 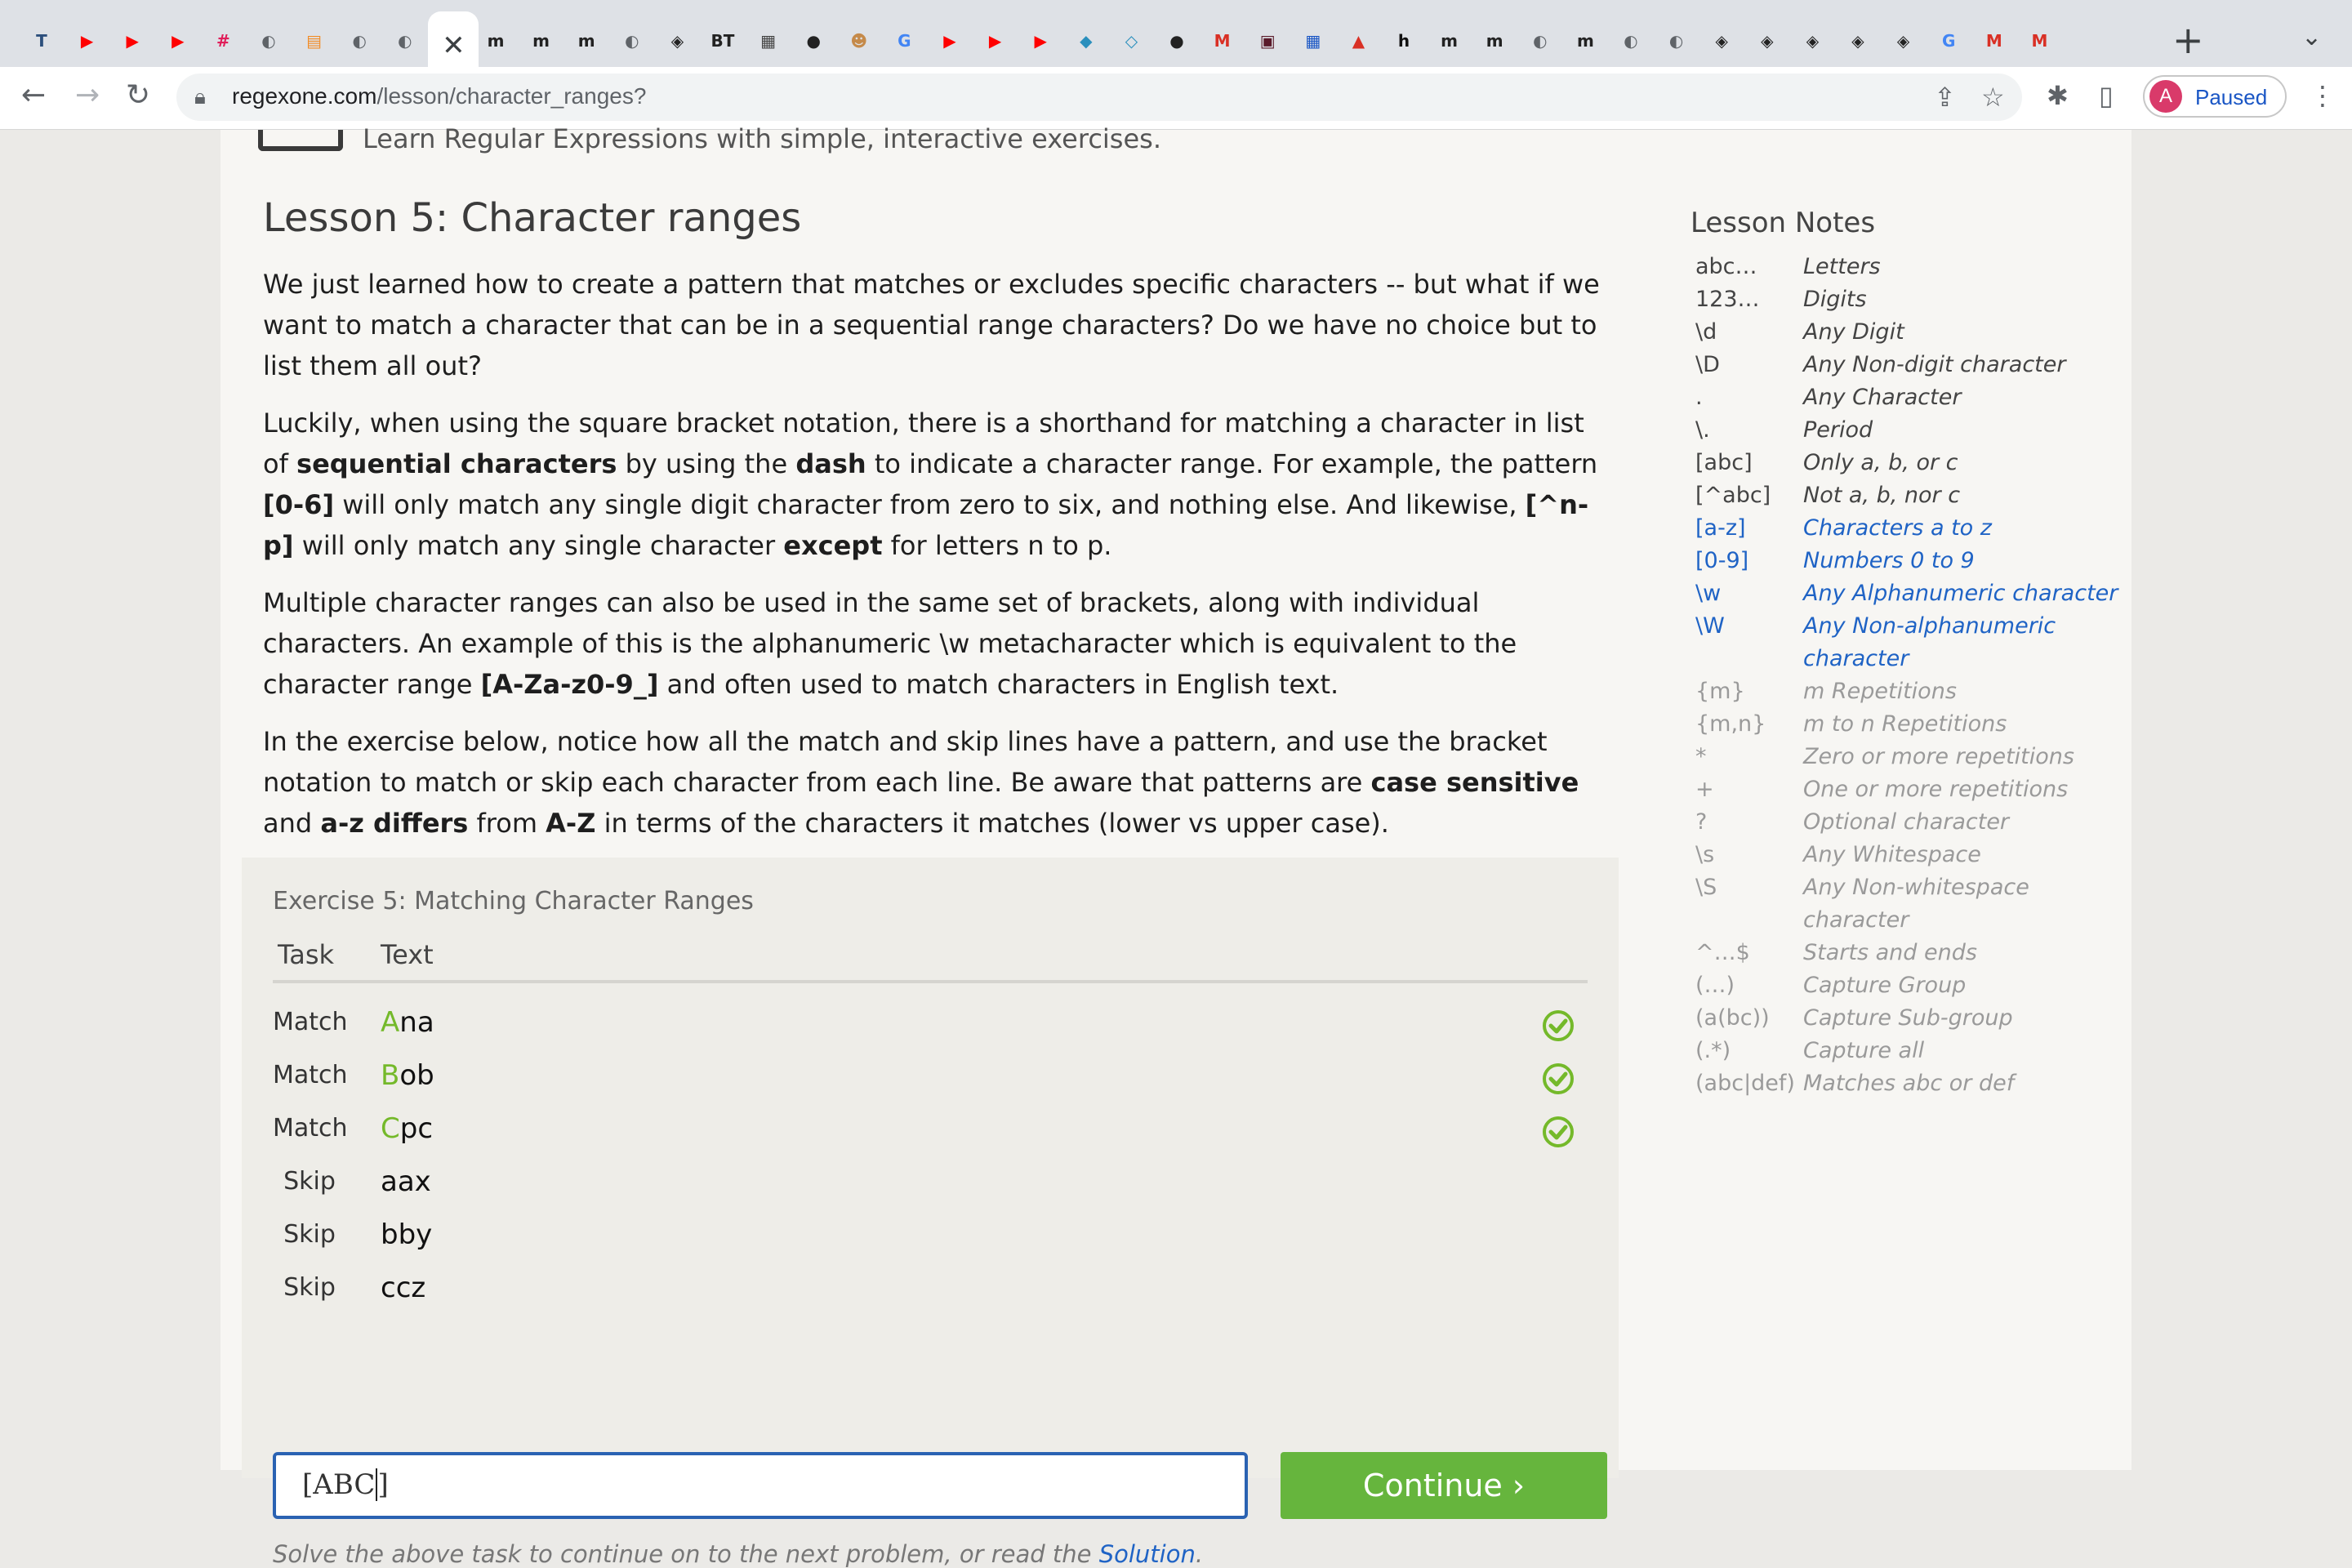 What do you see at coordinates (1915, 463) in the screenshot?
I see `note-item: [abc] Only a, b, or c` at bounding box center [1915, 463].